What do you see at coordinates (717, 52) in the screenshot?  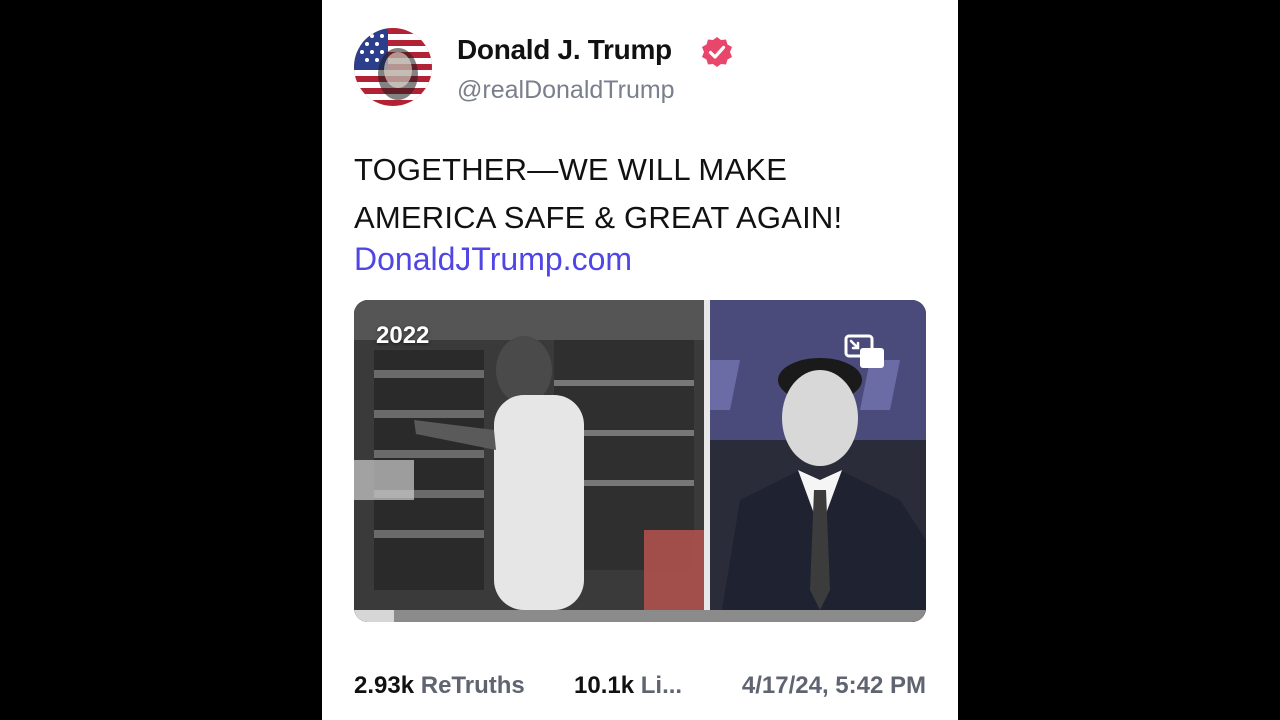 I see `verified-badge-icon` at bounding box center [717, 52].